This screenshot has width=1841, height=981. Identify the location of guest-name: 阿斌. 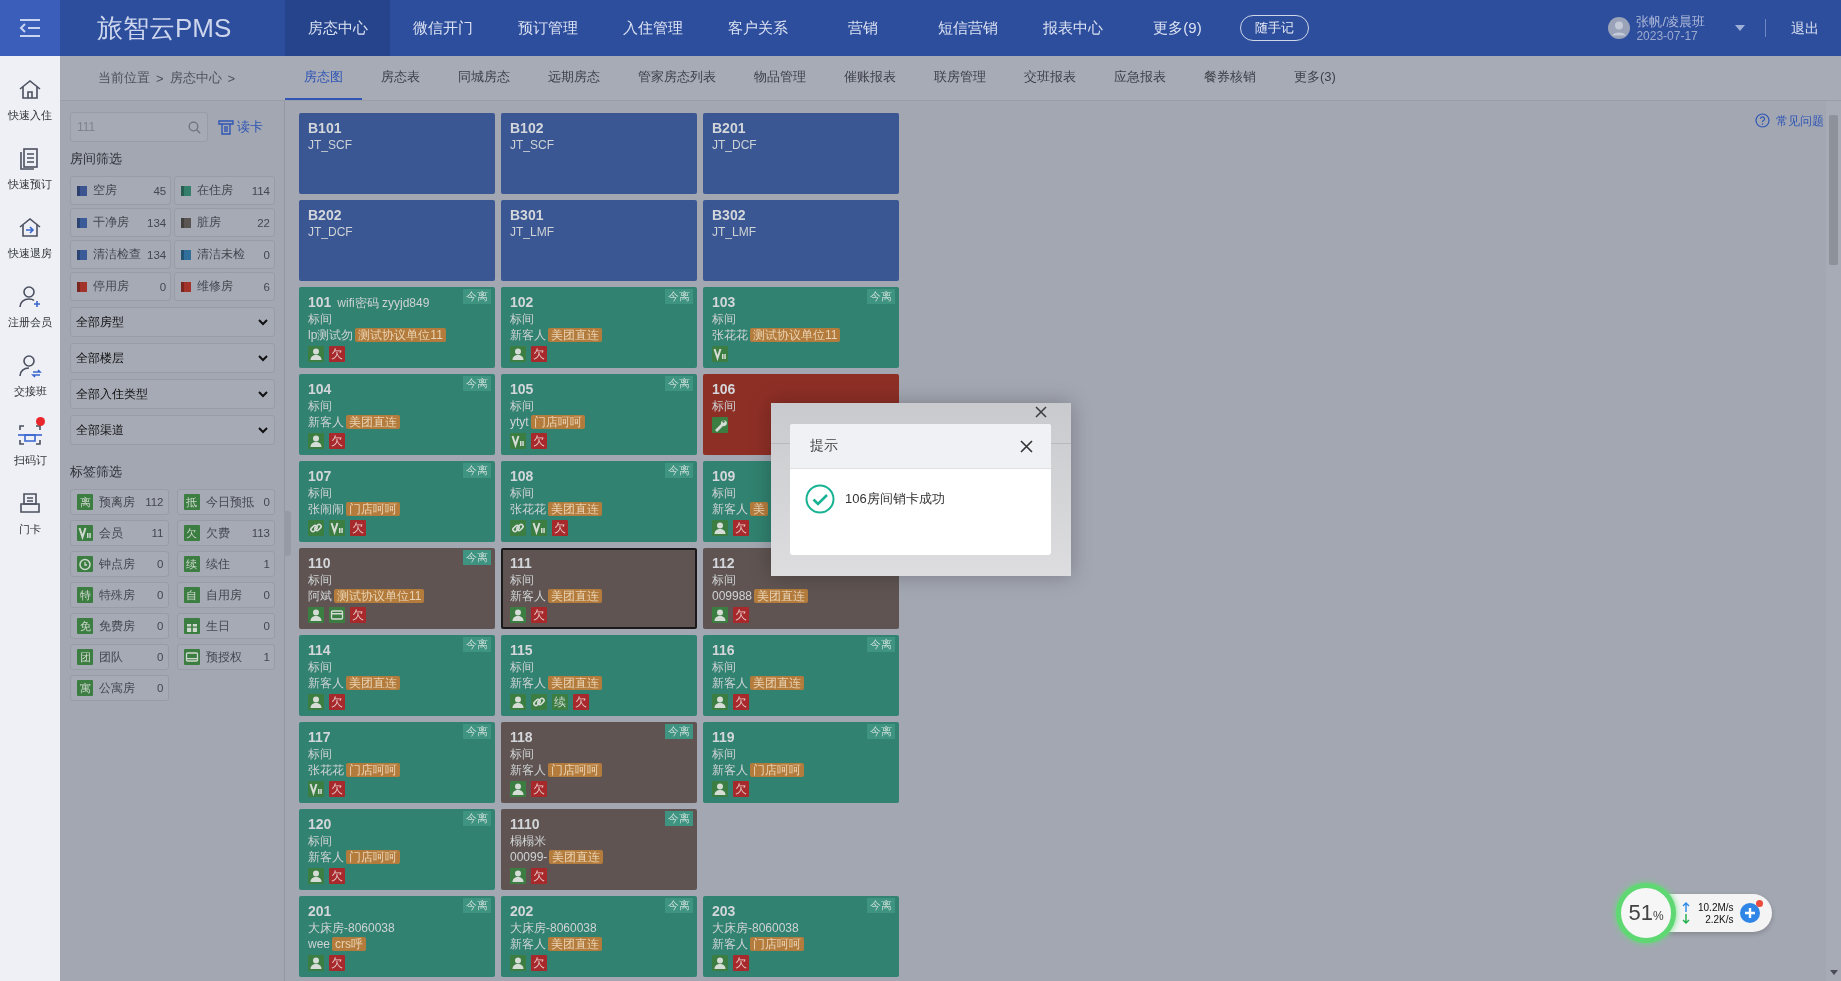
(320, 596).